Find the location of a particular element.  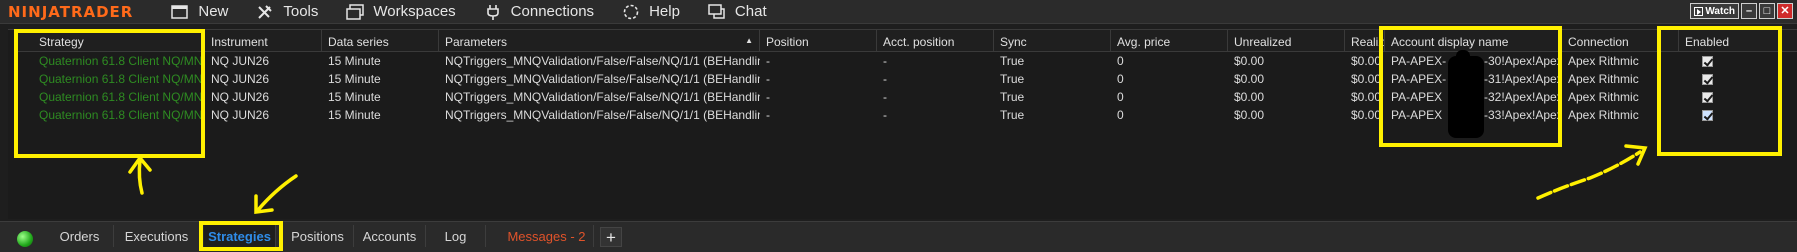

window-controls: Watch – □ ✕ is located at coordinates (1741, 11).